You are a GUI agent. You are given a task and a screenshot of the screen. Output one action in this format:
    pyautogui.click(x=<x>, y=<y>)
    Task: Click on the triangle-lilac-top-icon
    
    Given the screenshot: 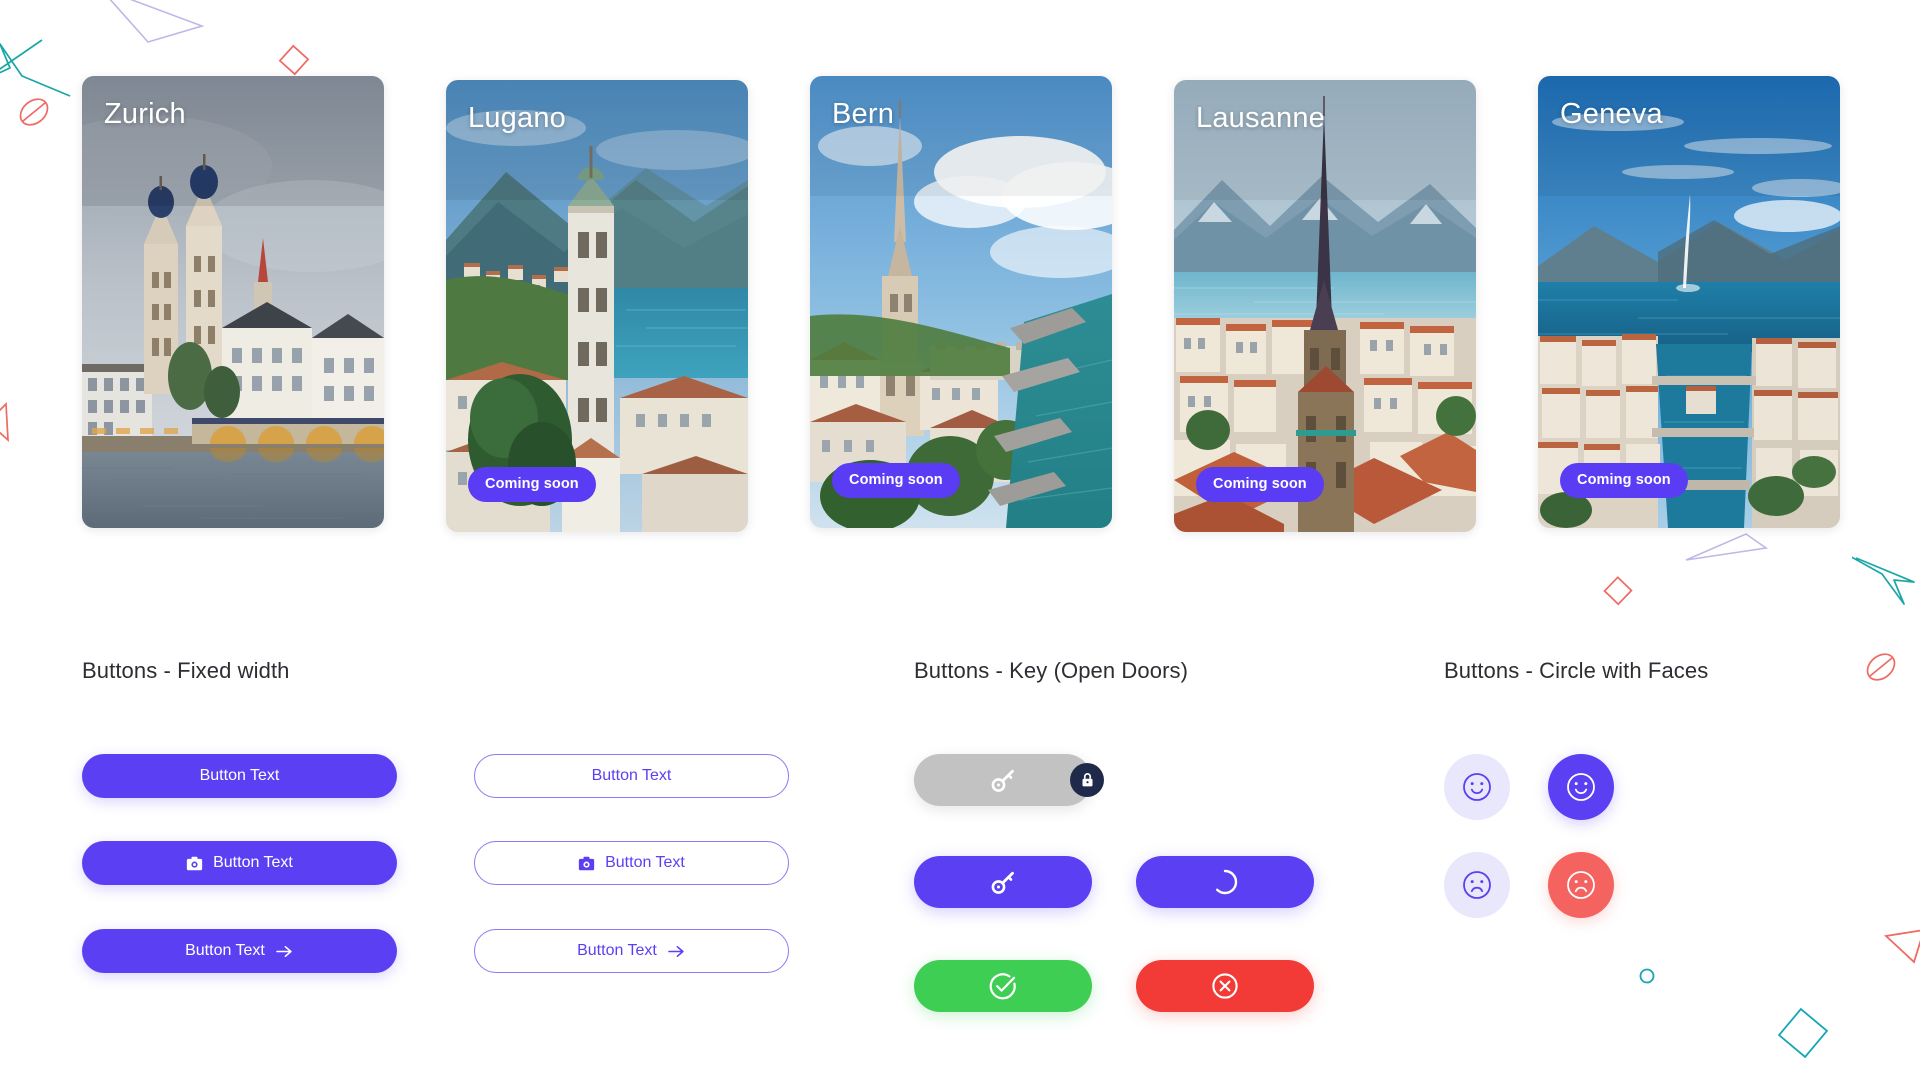 What is the action you would take?
    pyautogui.click(x=157, y=21)
    